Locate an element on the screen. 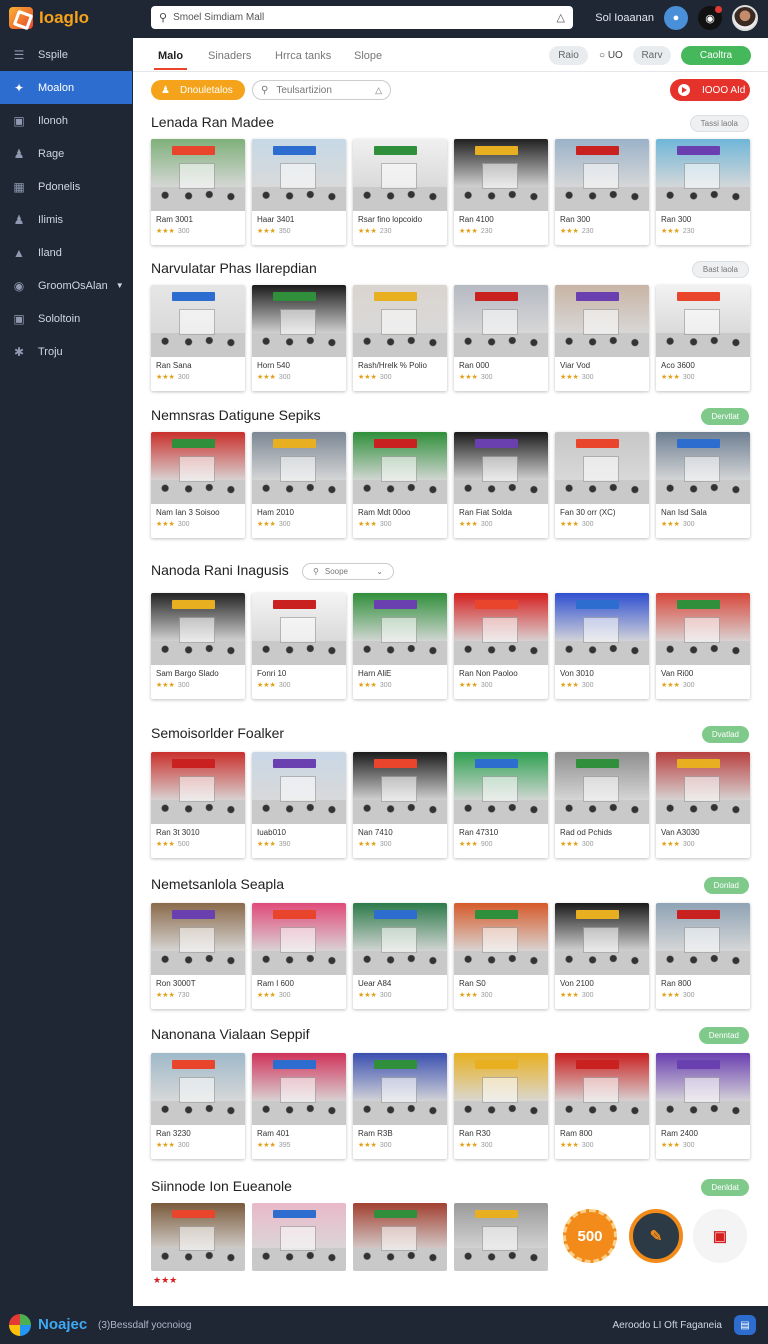 The image size is (768, 1344). section-action-button: Denldat is located at coordinates (725, 1187).